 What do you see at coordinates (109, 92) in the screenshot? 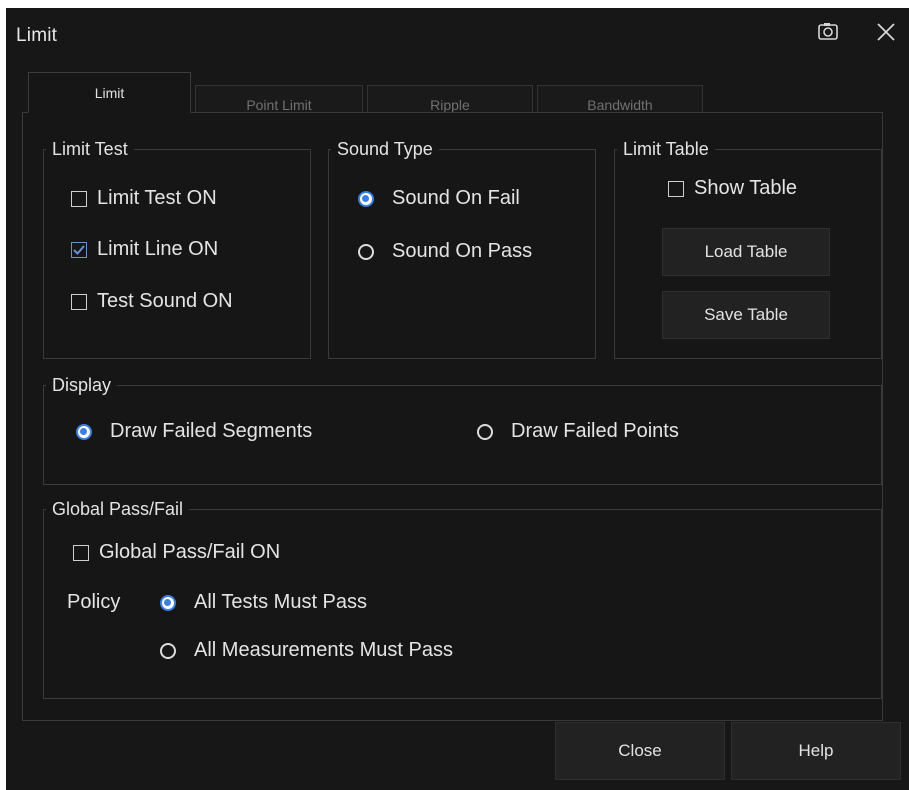
I see `tab-limit: Limit` at bounding box center [109, 92].